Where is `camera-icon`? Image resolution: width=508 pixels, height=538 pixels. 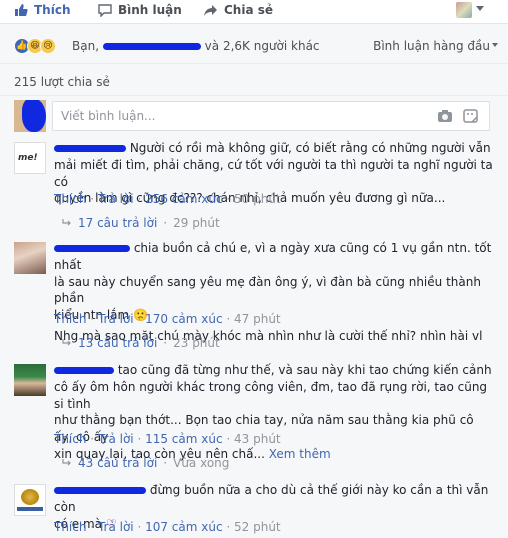
camera-icon is located at coordinates (445, 116).